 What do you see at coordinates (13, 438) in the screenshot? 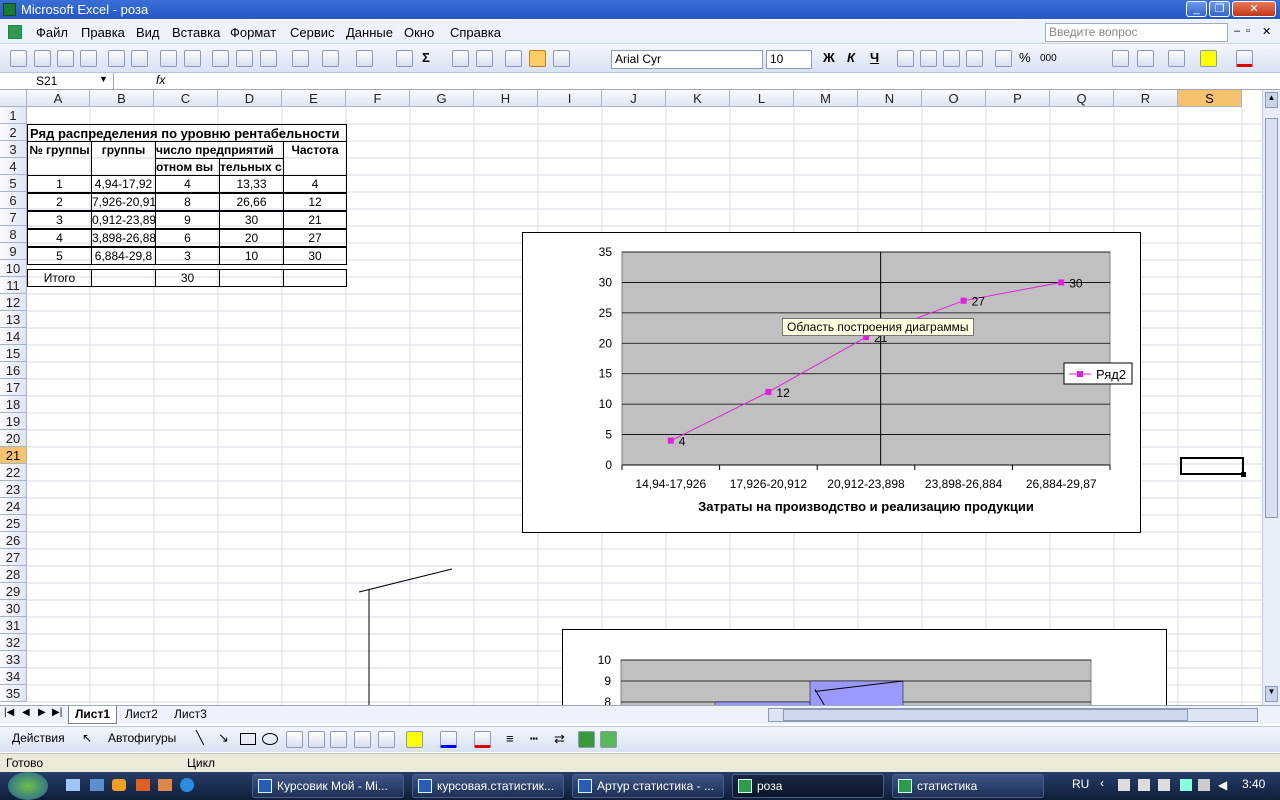
I see `row-header: 20` at bounding box center [13, 438].